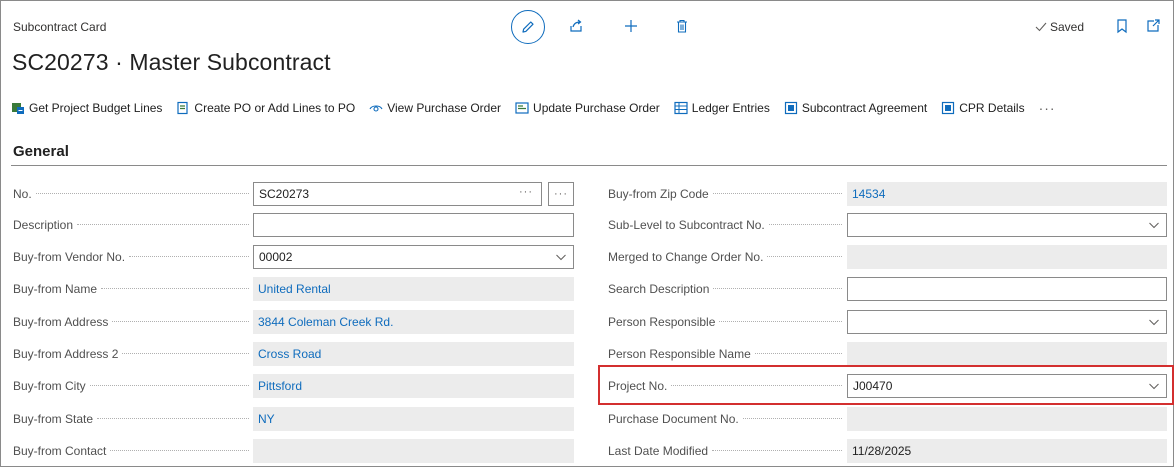 The image size is (1174, 467). I want to click on vendor-no-value: 00002, so click(276, 257).